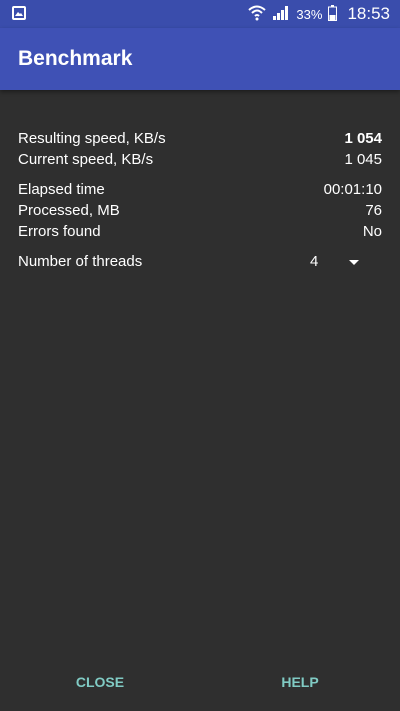 This screenshot has height=711, width=400. Describe the element at coordinates (200, 59) in the screenshot. I see `app-bar: Benchmark` at that location.